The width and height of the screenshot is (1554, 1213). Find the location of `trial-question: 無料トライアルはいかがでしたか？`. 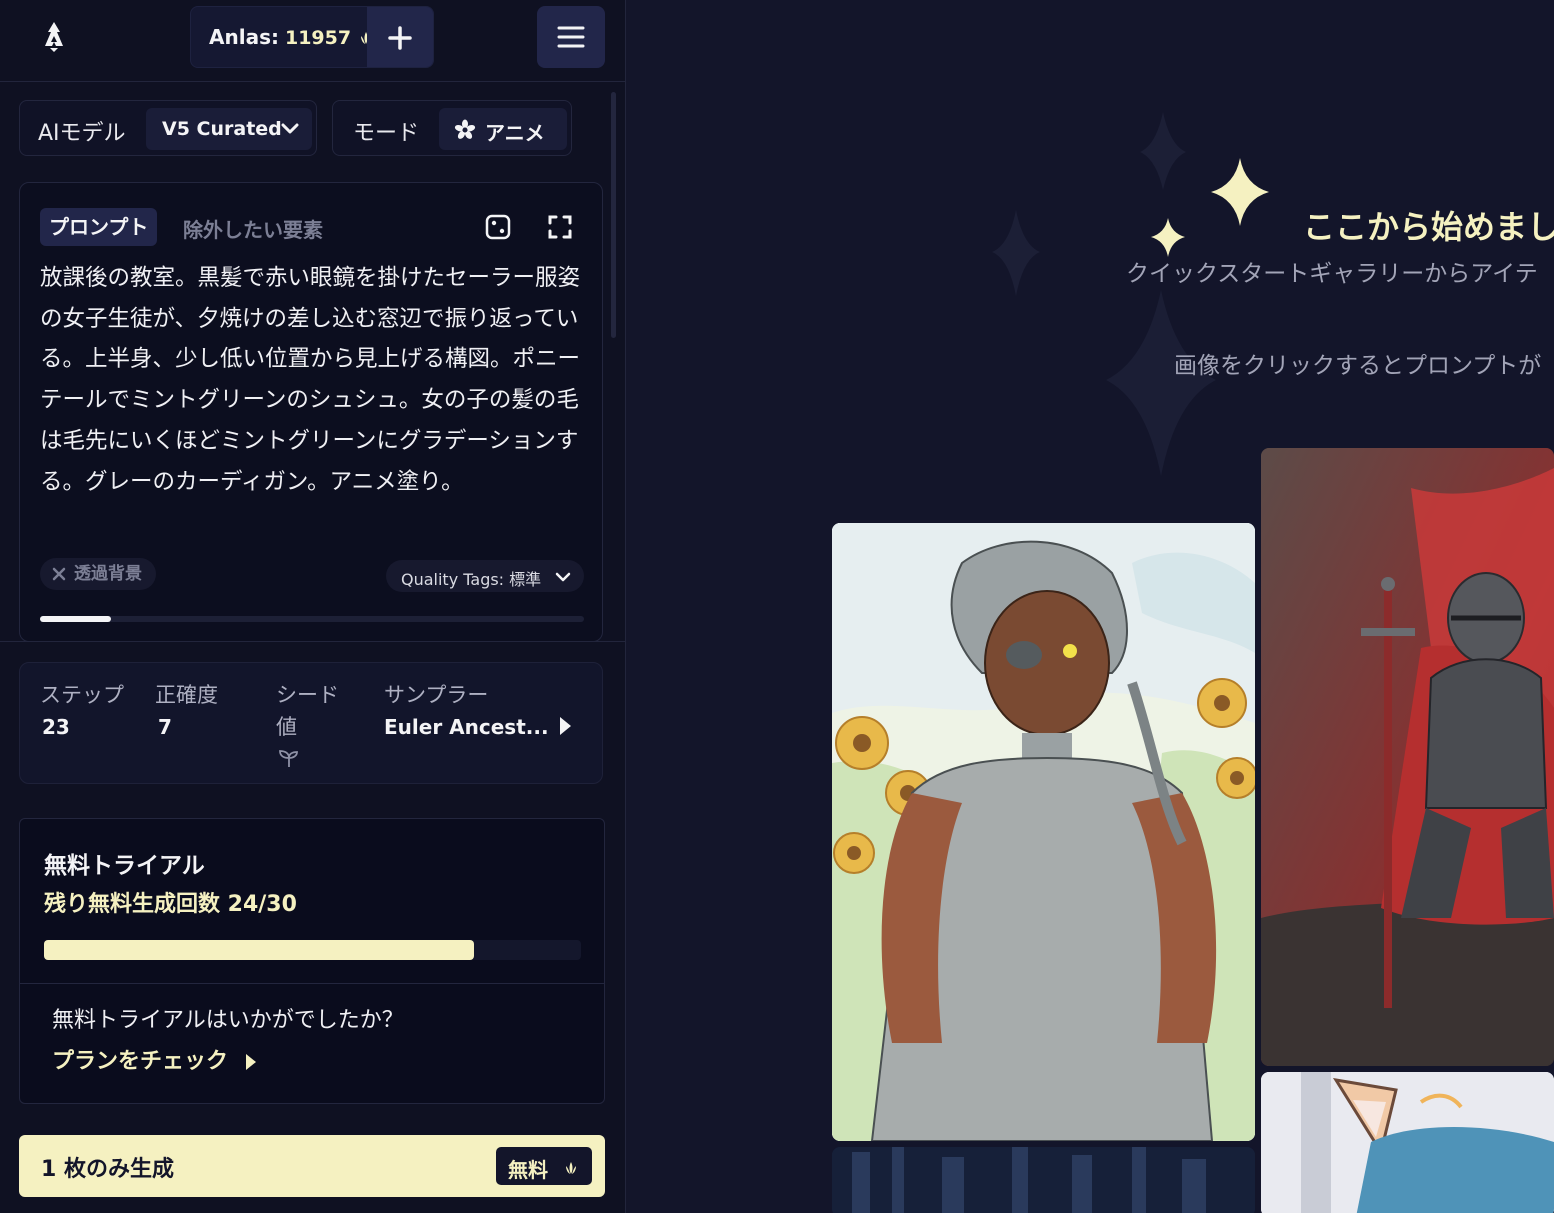

trial-question: 無料トライアルはいかがでしたか？ is located at coordinates (228, 1020).